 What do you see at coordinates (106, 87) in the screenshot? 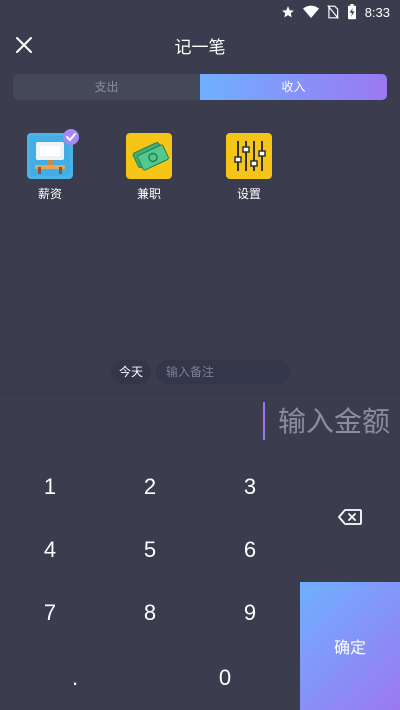
I see `tab-expense: 支出` at bounding box center [106, 87].